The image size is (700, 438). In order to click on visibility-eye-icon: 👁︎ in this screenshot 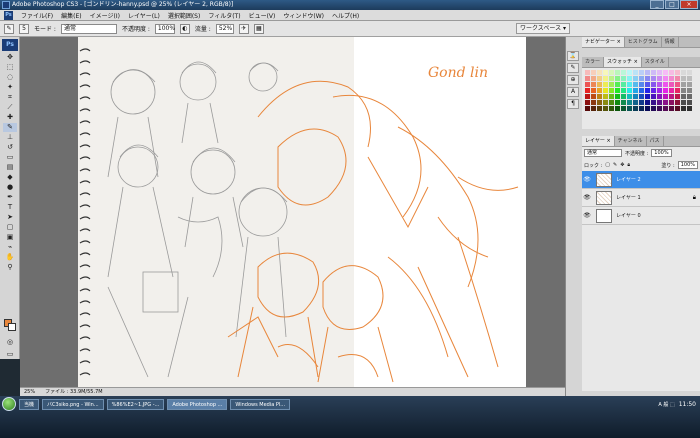, I will do `click(587, 215)`.